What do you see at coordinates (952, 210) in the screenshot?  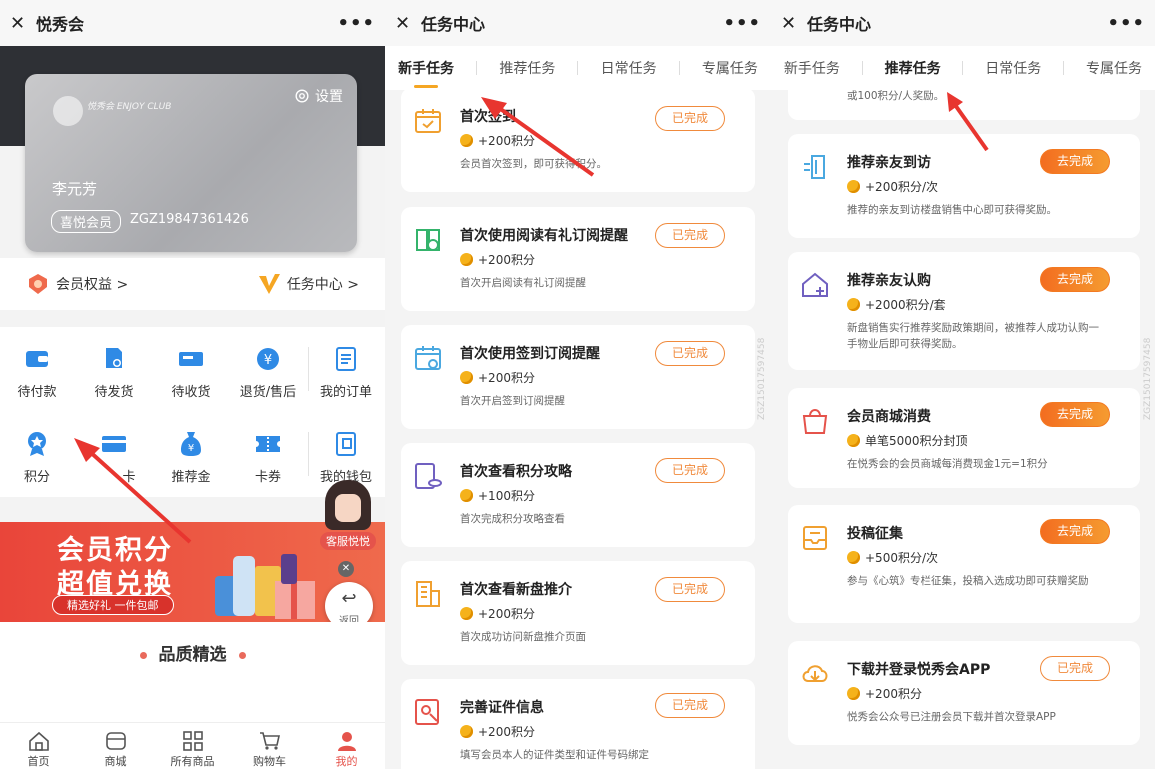 I see `task-description: 推荐的亲友到访楼盘销售中心即可获得奖励。` at bounding box center [952, 210].